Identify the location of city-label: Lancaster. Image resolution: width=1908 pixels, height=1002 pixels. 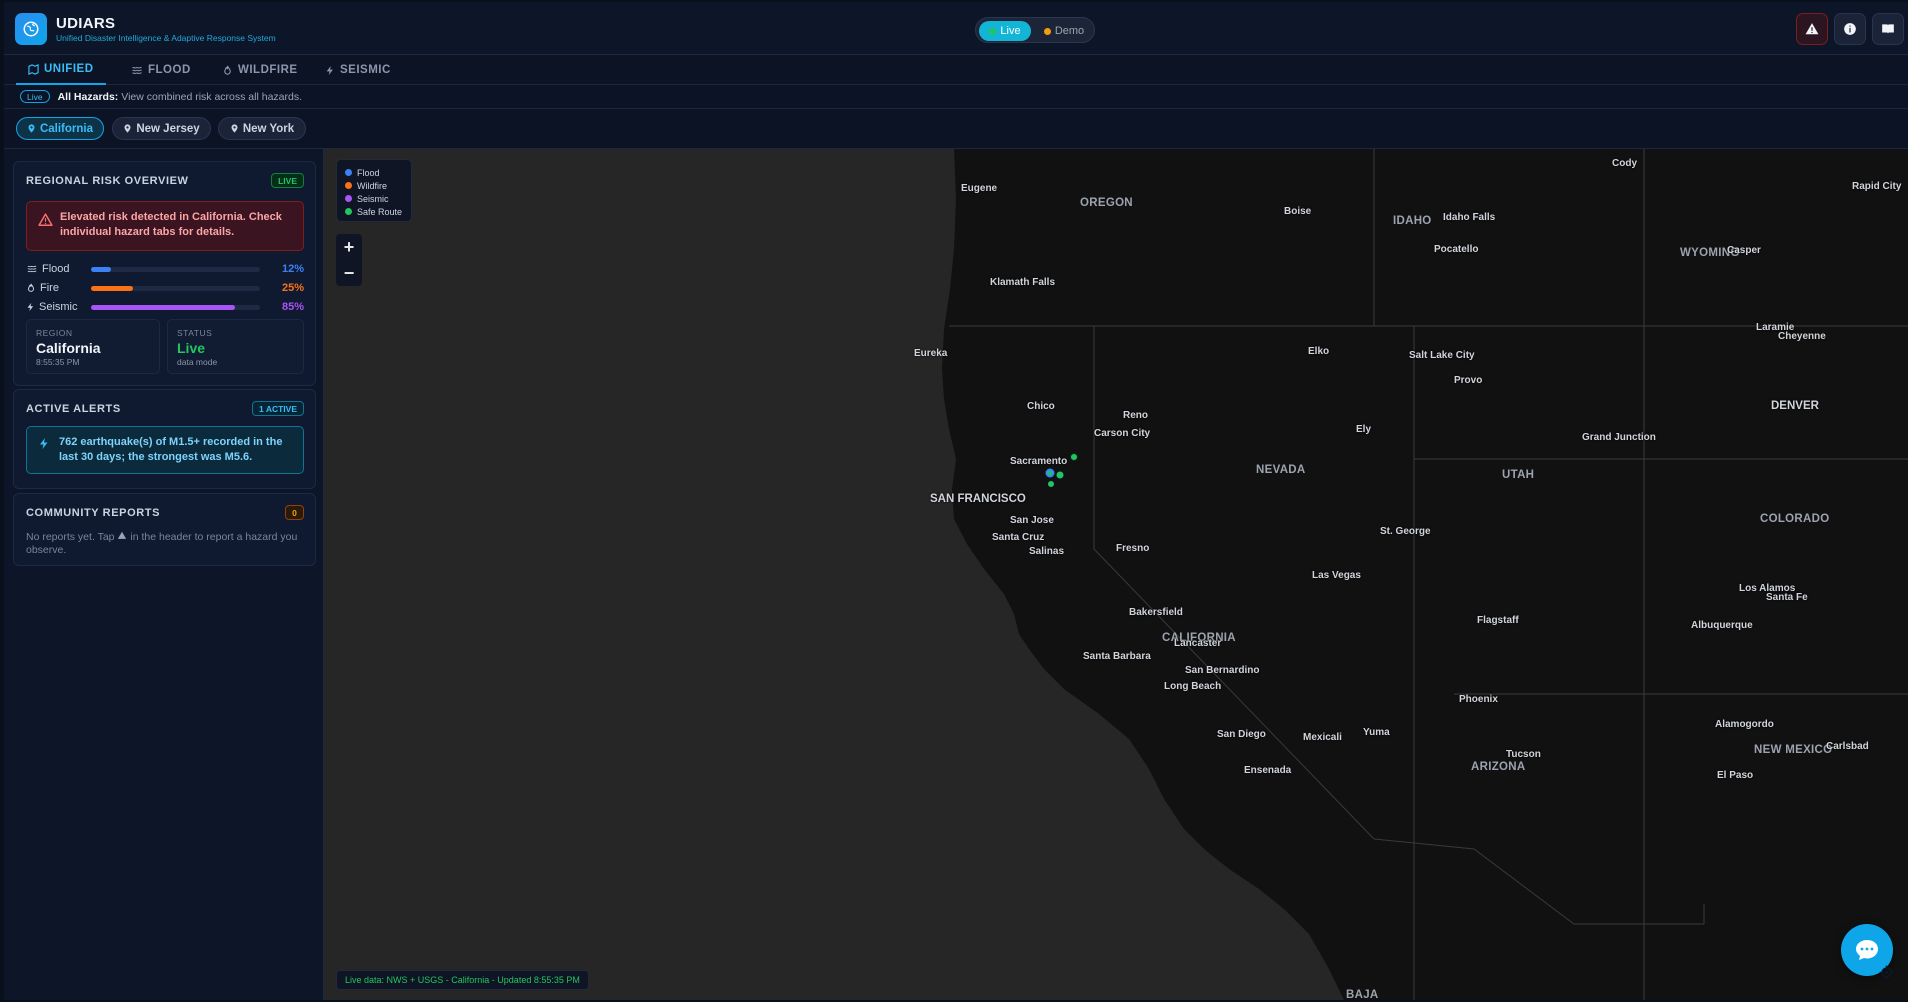
(1198, 643).